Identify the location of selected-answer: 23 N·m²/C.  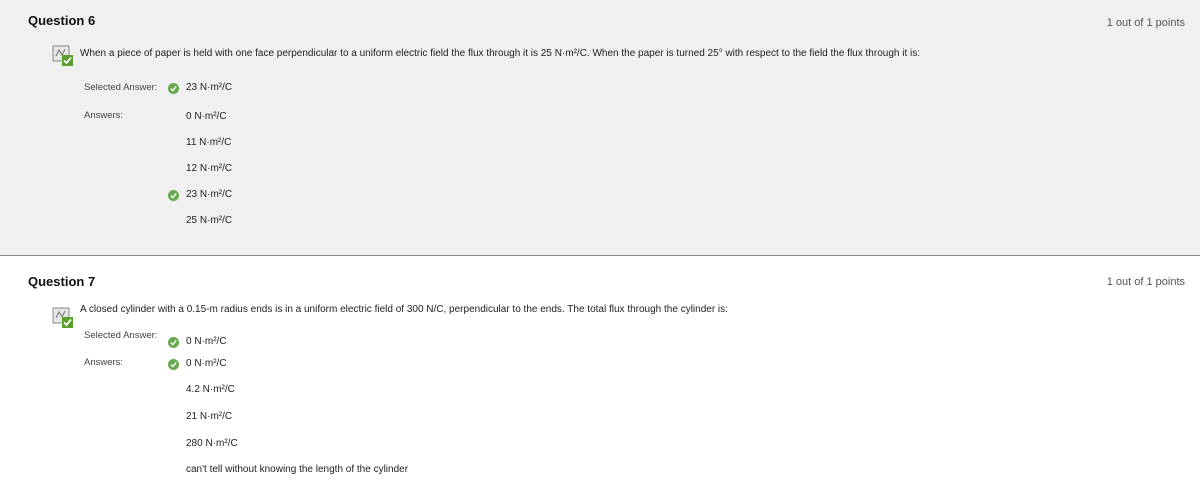
(200, 88).